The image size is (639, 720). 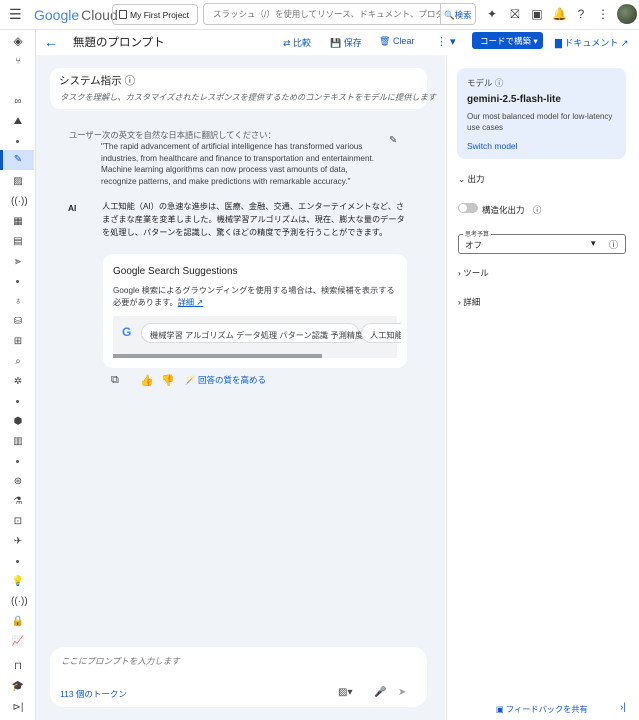 What do you see at coordinates (160, 15) in the screenshot?
I see `project-name: My First Project` at bounding box center [160, 15].